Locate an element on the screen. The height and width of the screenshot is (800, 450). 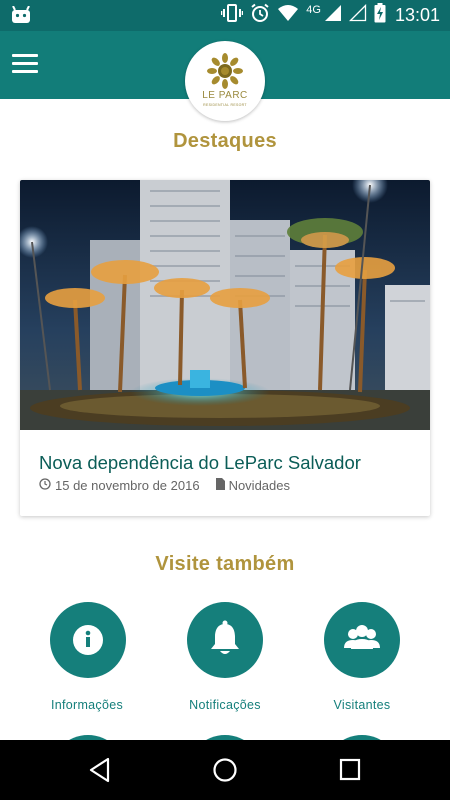
highlights-heading: Destaques is located at coordinates (225, 141).